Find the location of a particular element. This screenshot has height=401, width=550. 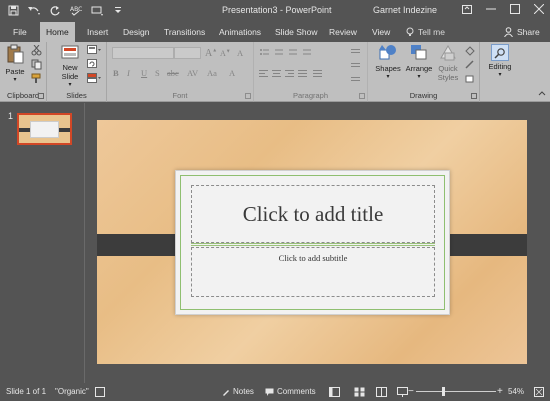

spell-check-icon is located at coordinates (100, 392).